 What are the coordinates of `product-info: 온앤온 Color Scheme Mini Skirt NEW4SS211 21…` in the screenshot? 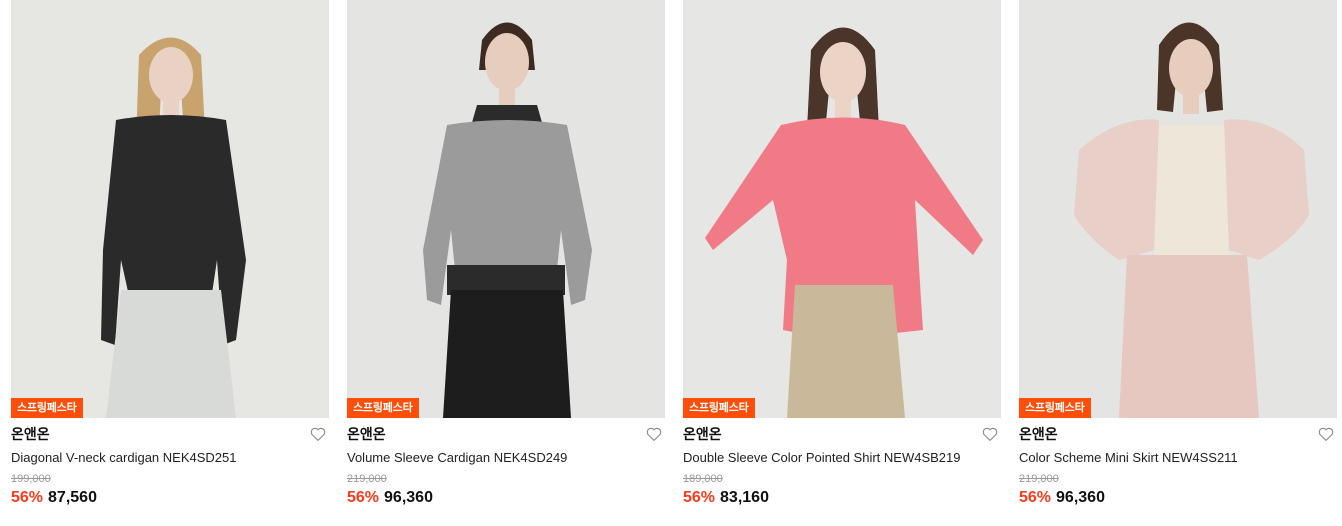 It's located at (1178, 463).